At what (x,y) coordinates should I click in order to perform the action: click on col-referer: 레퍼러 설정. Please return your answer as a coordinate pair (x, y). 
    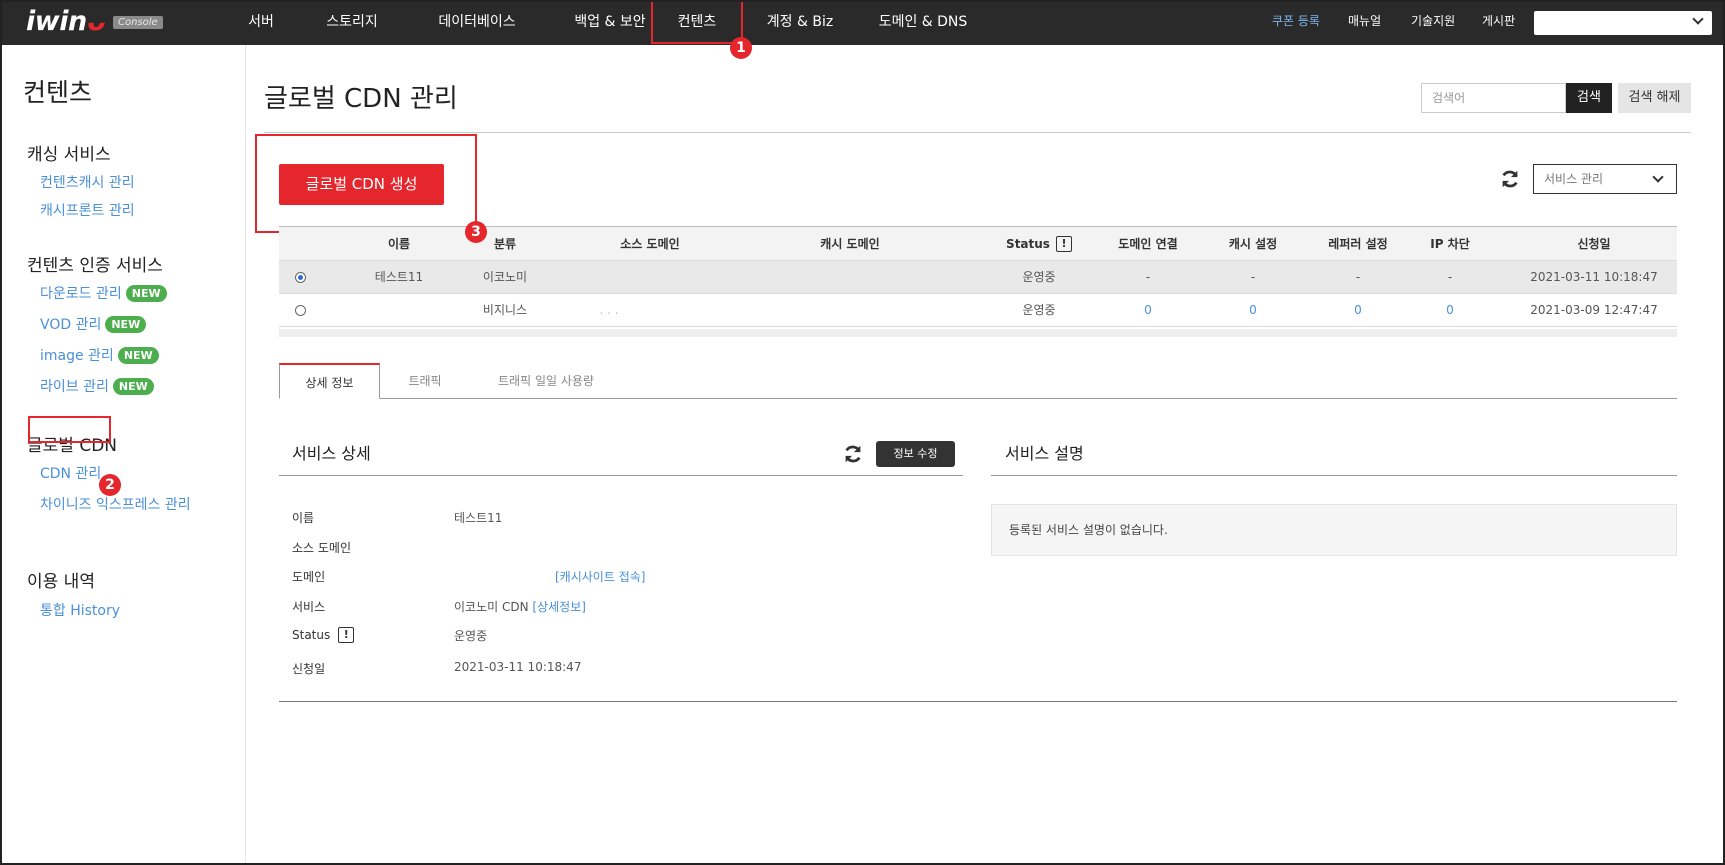
    Looking at the image, I should click on (1358, 244).